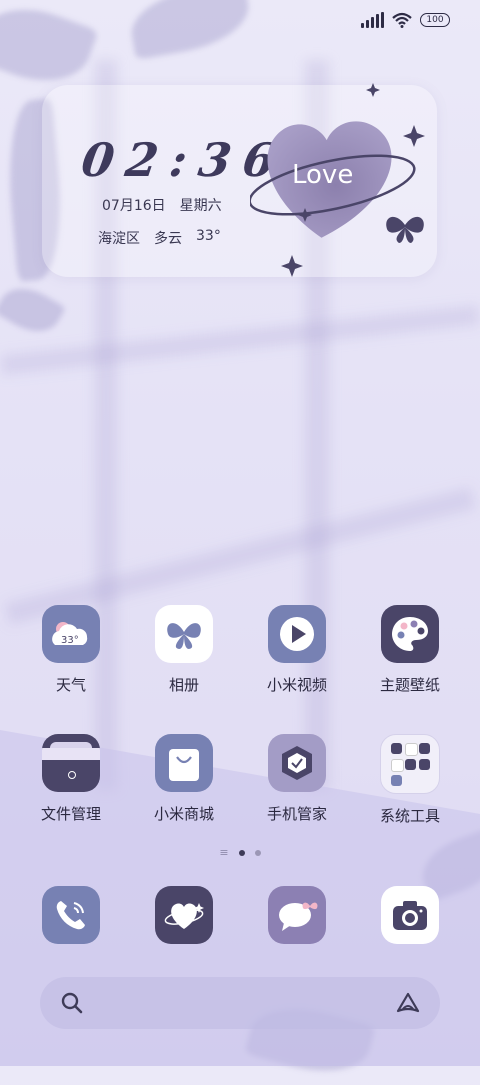  I want to click on palette-icon, so click(410, 634).